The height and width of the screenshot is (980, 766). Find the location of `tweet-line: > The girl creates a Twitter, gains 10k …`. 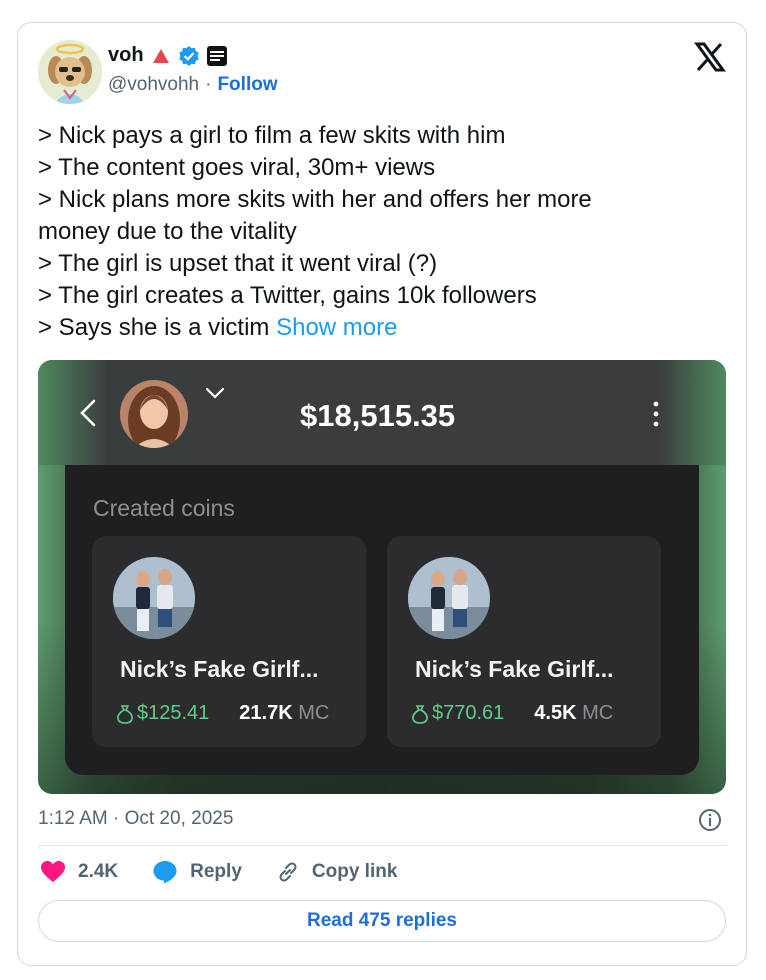

tweet-line: > The girl creates a Twitter, gains 10k … is located at coordinates (287, 295).